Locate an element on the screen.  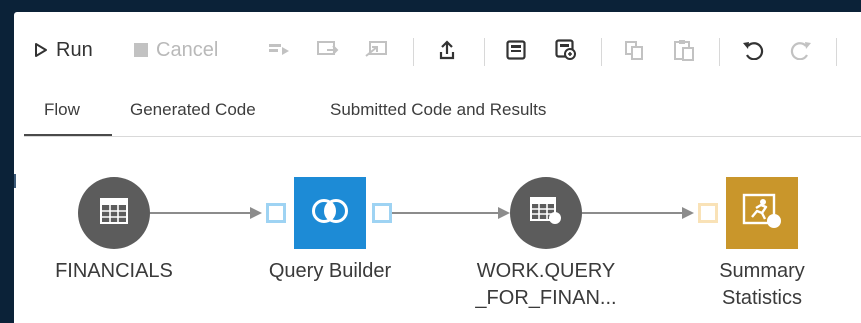
save-as-icon is located at coordinates (566, 50).